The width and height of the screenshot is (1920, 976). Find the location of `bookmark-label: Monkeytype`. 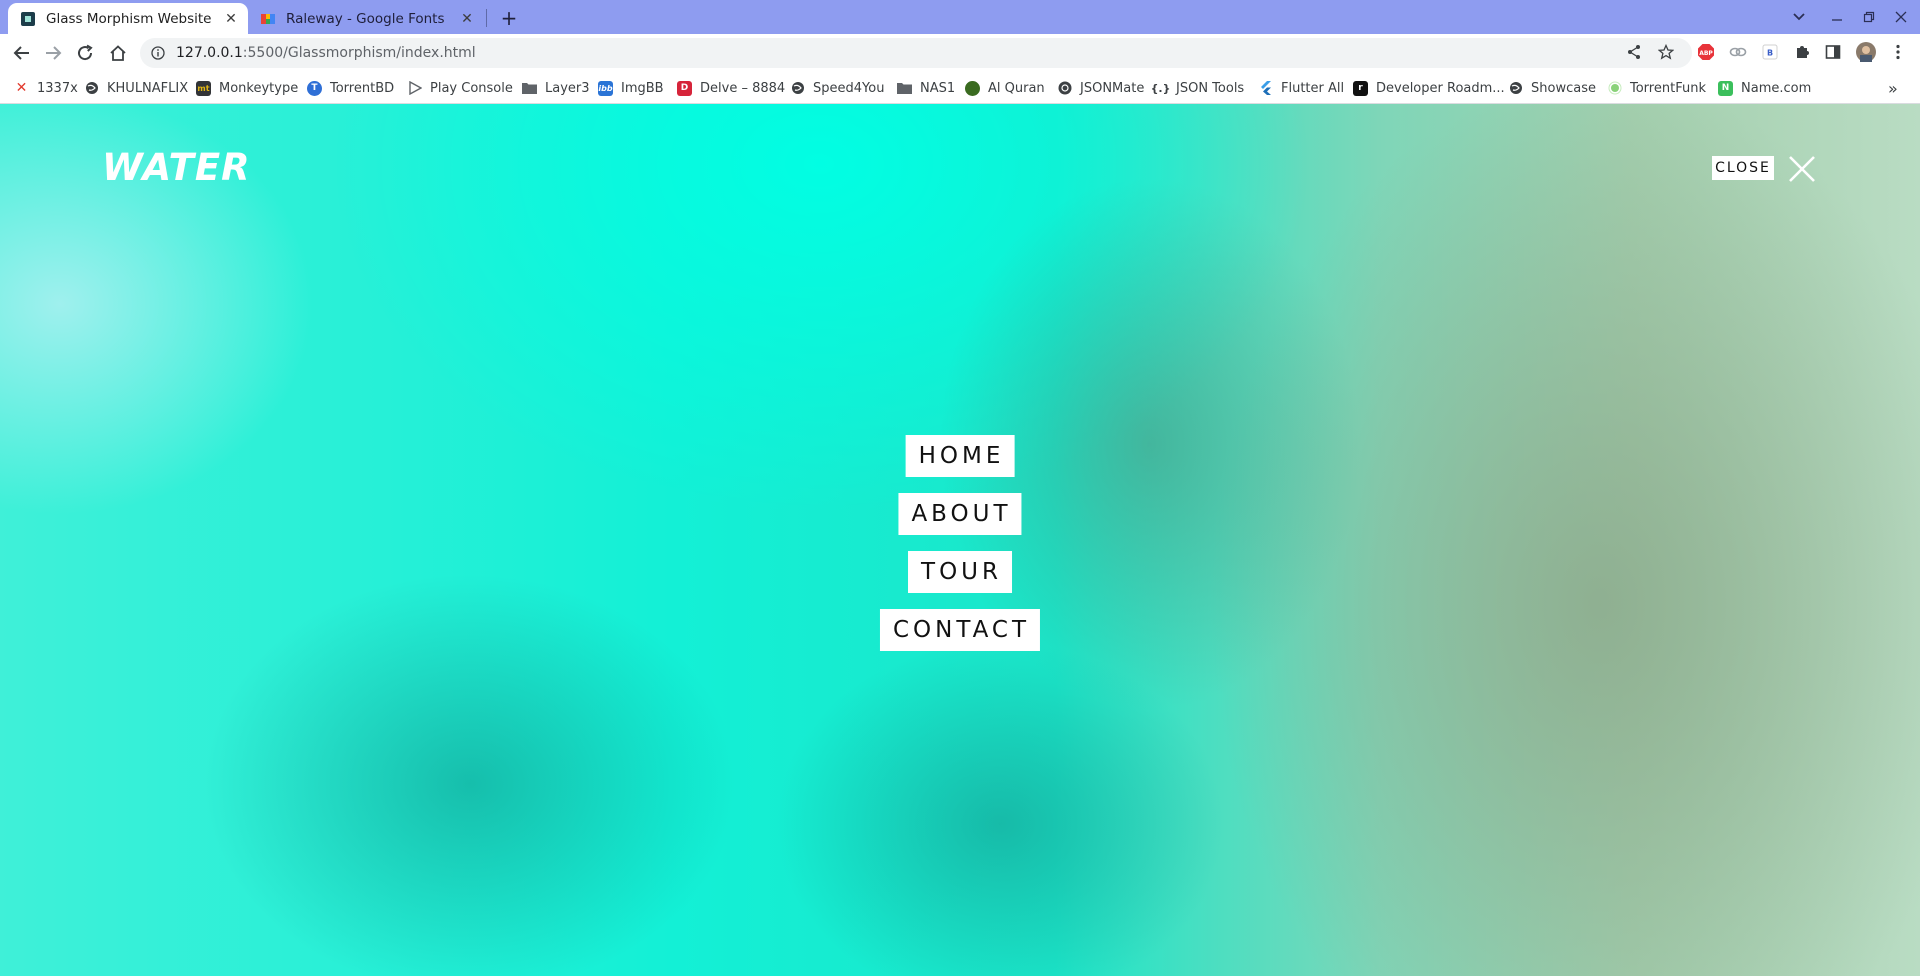

bookmark-label: Monkeytype is located at coordinates (259, 88).